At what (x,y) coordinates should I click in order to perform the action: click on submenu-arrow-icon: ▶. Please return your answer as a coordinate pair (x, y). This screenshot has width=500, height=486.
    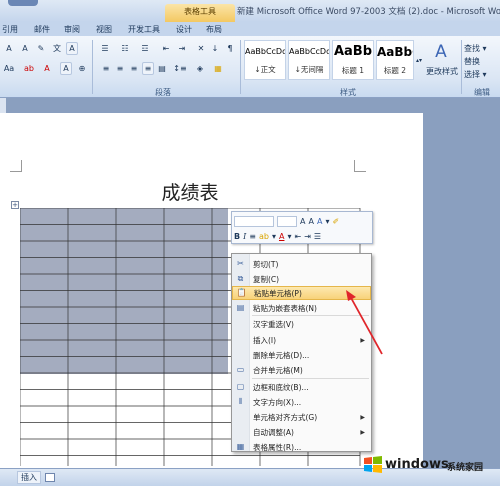
    Looking at the image, I should click on (362, 417).